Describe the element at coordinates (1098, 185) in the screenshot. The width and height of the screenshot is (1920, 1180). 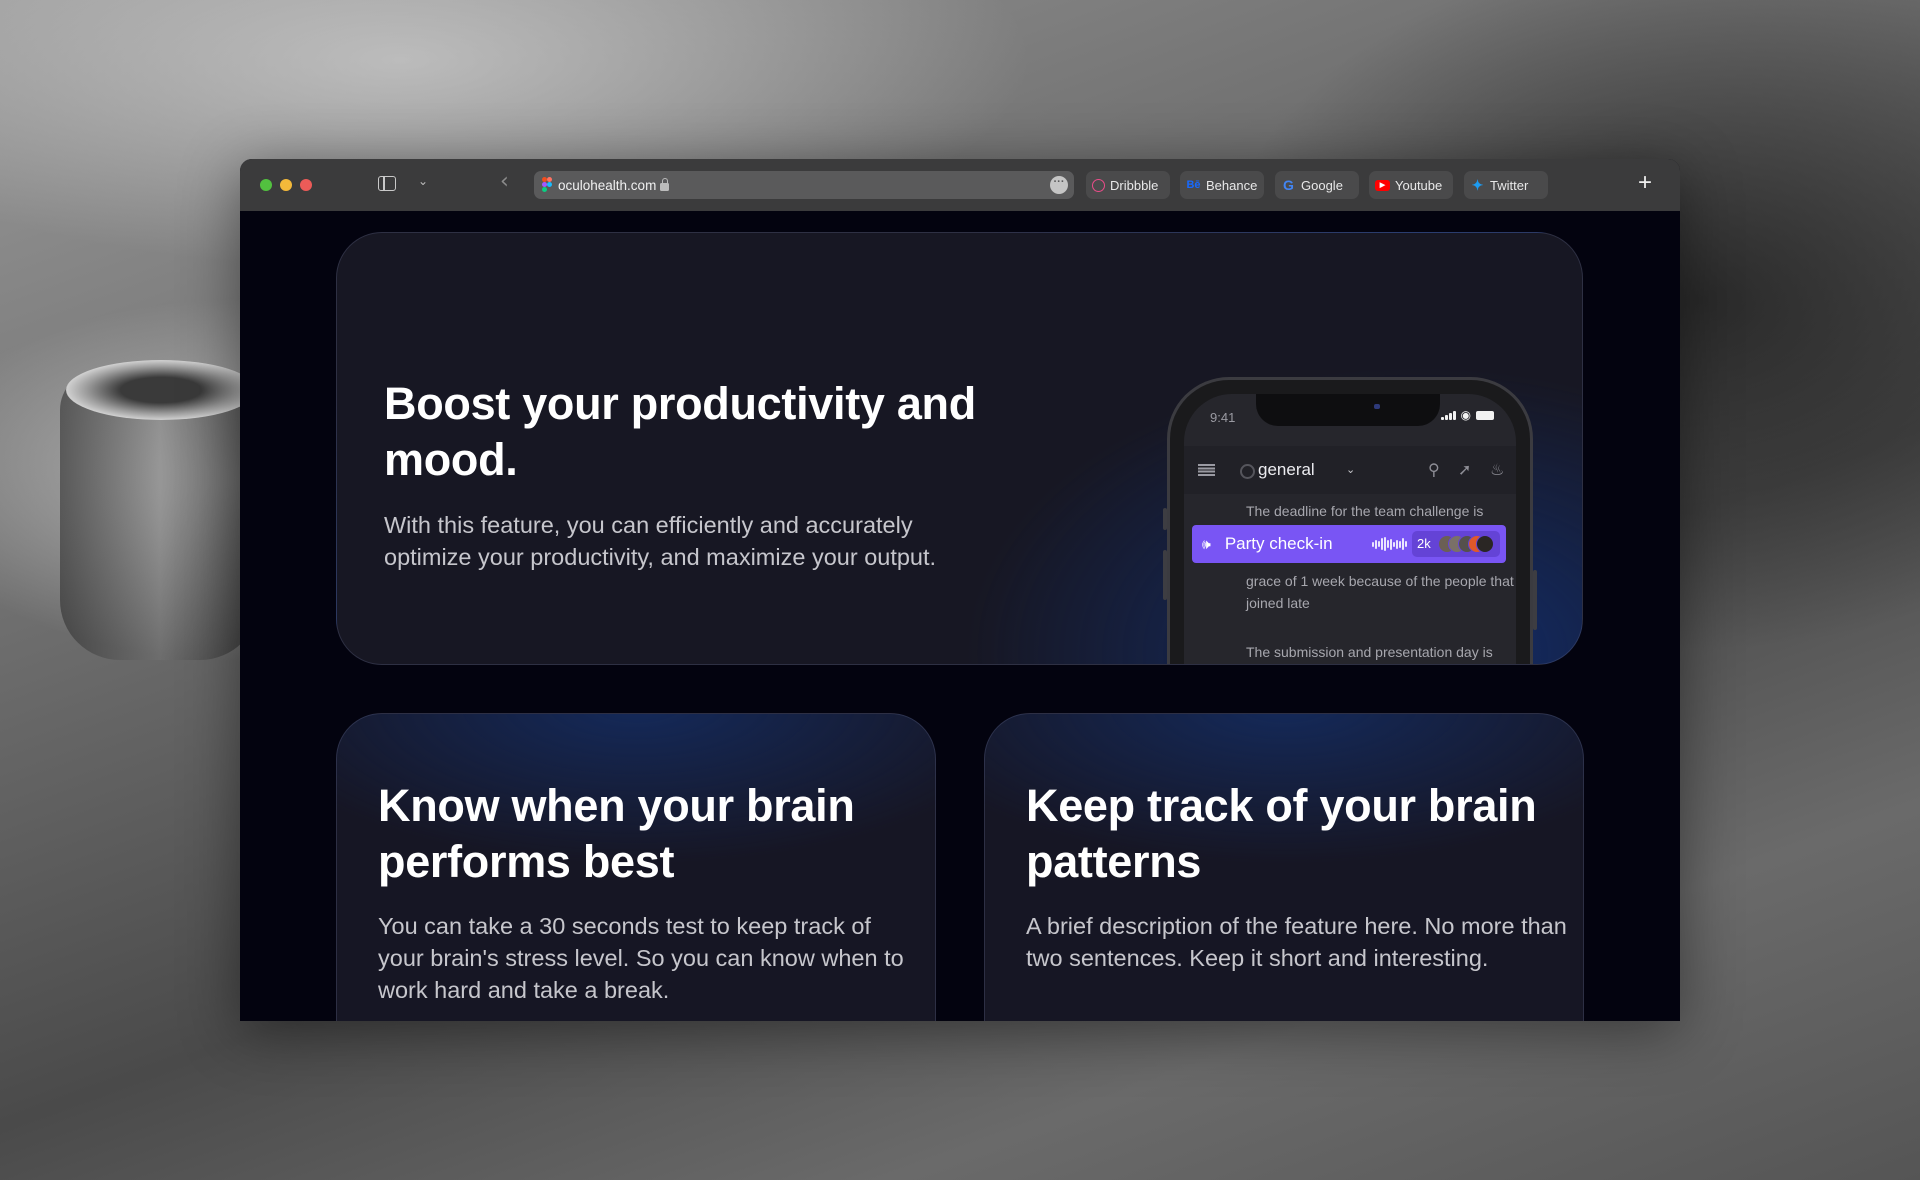
I see `dribbble-icon` at that location.